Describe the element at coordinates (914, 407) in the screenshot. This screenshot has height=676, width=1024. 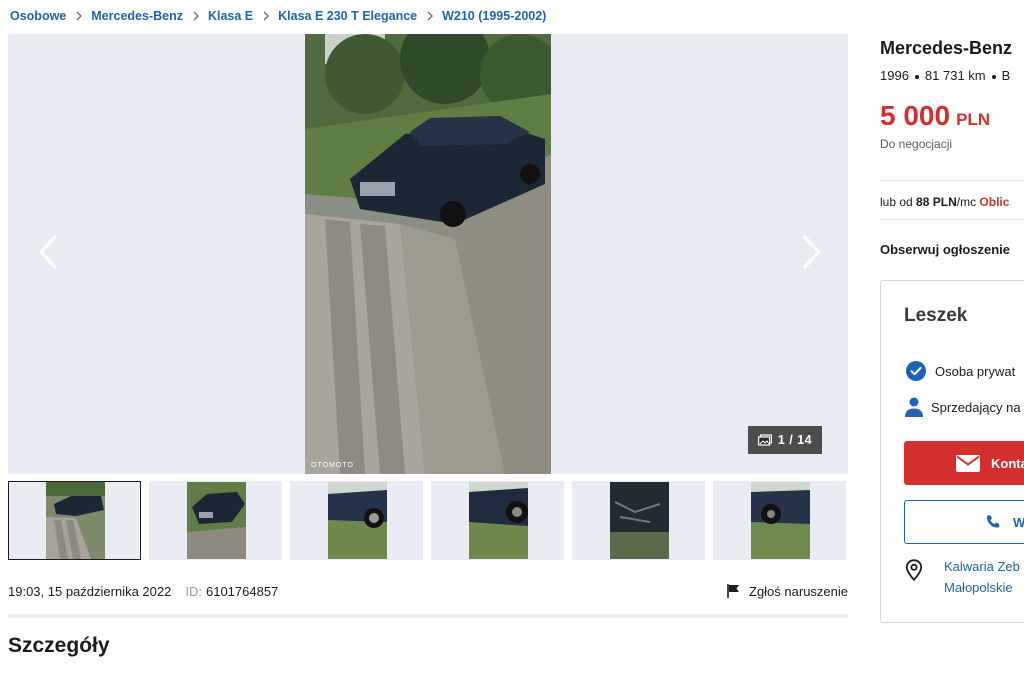
I see `person-icon` at that location.